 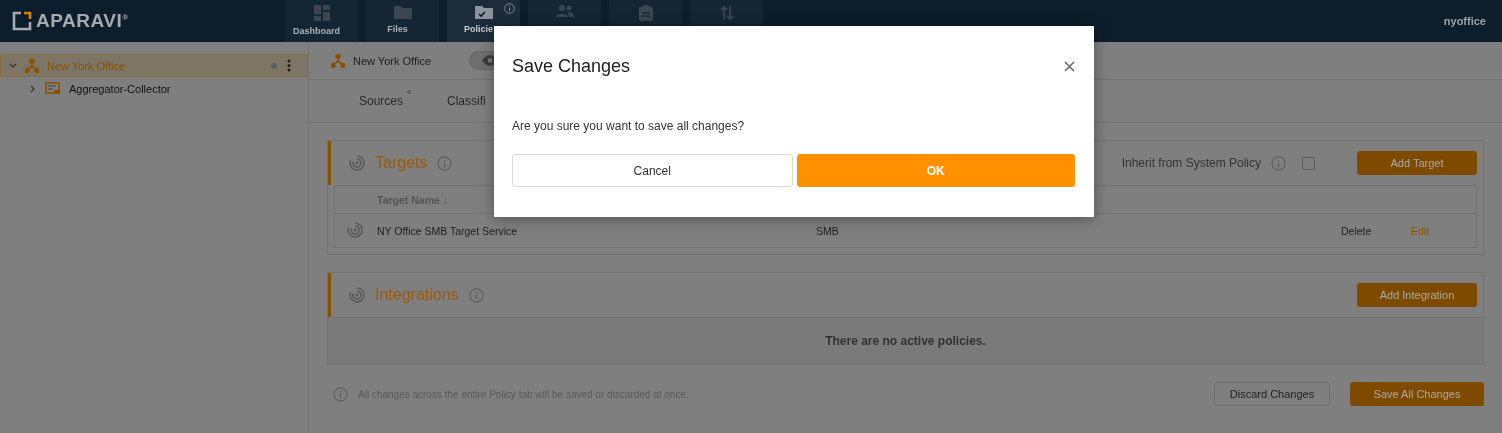 I want to click on delete-link: Delete, so click(x=1356, y=230).